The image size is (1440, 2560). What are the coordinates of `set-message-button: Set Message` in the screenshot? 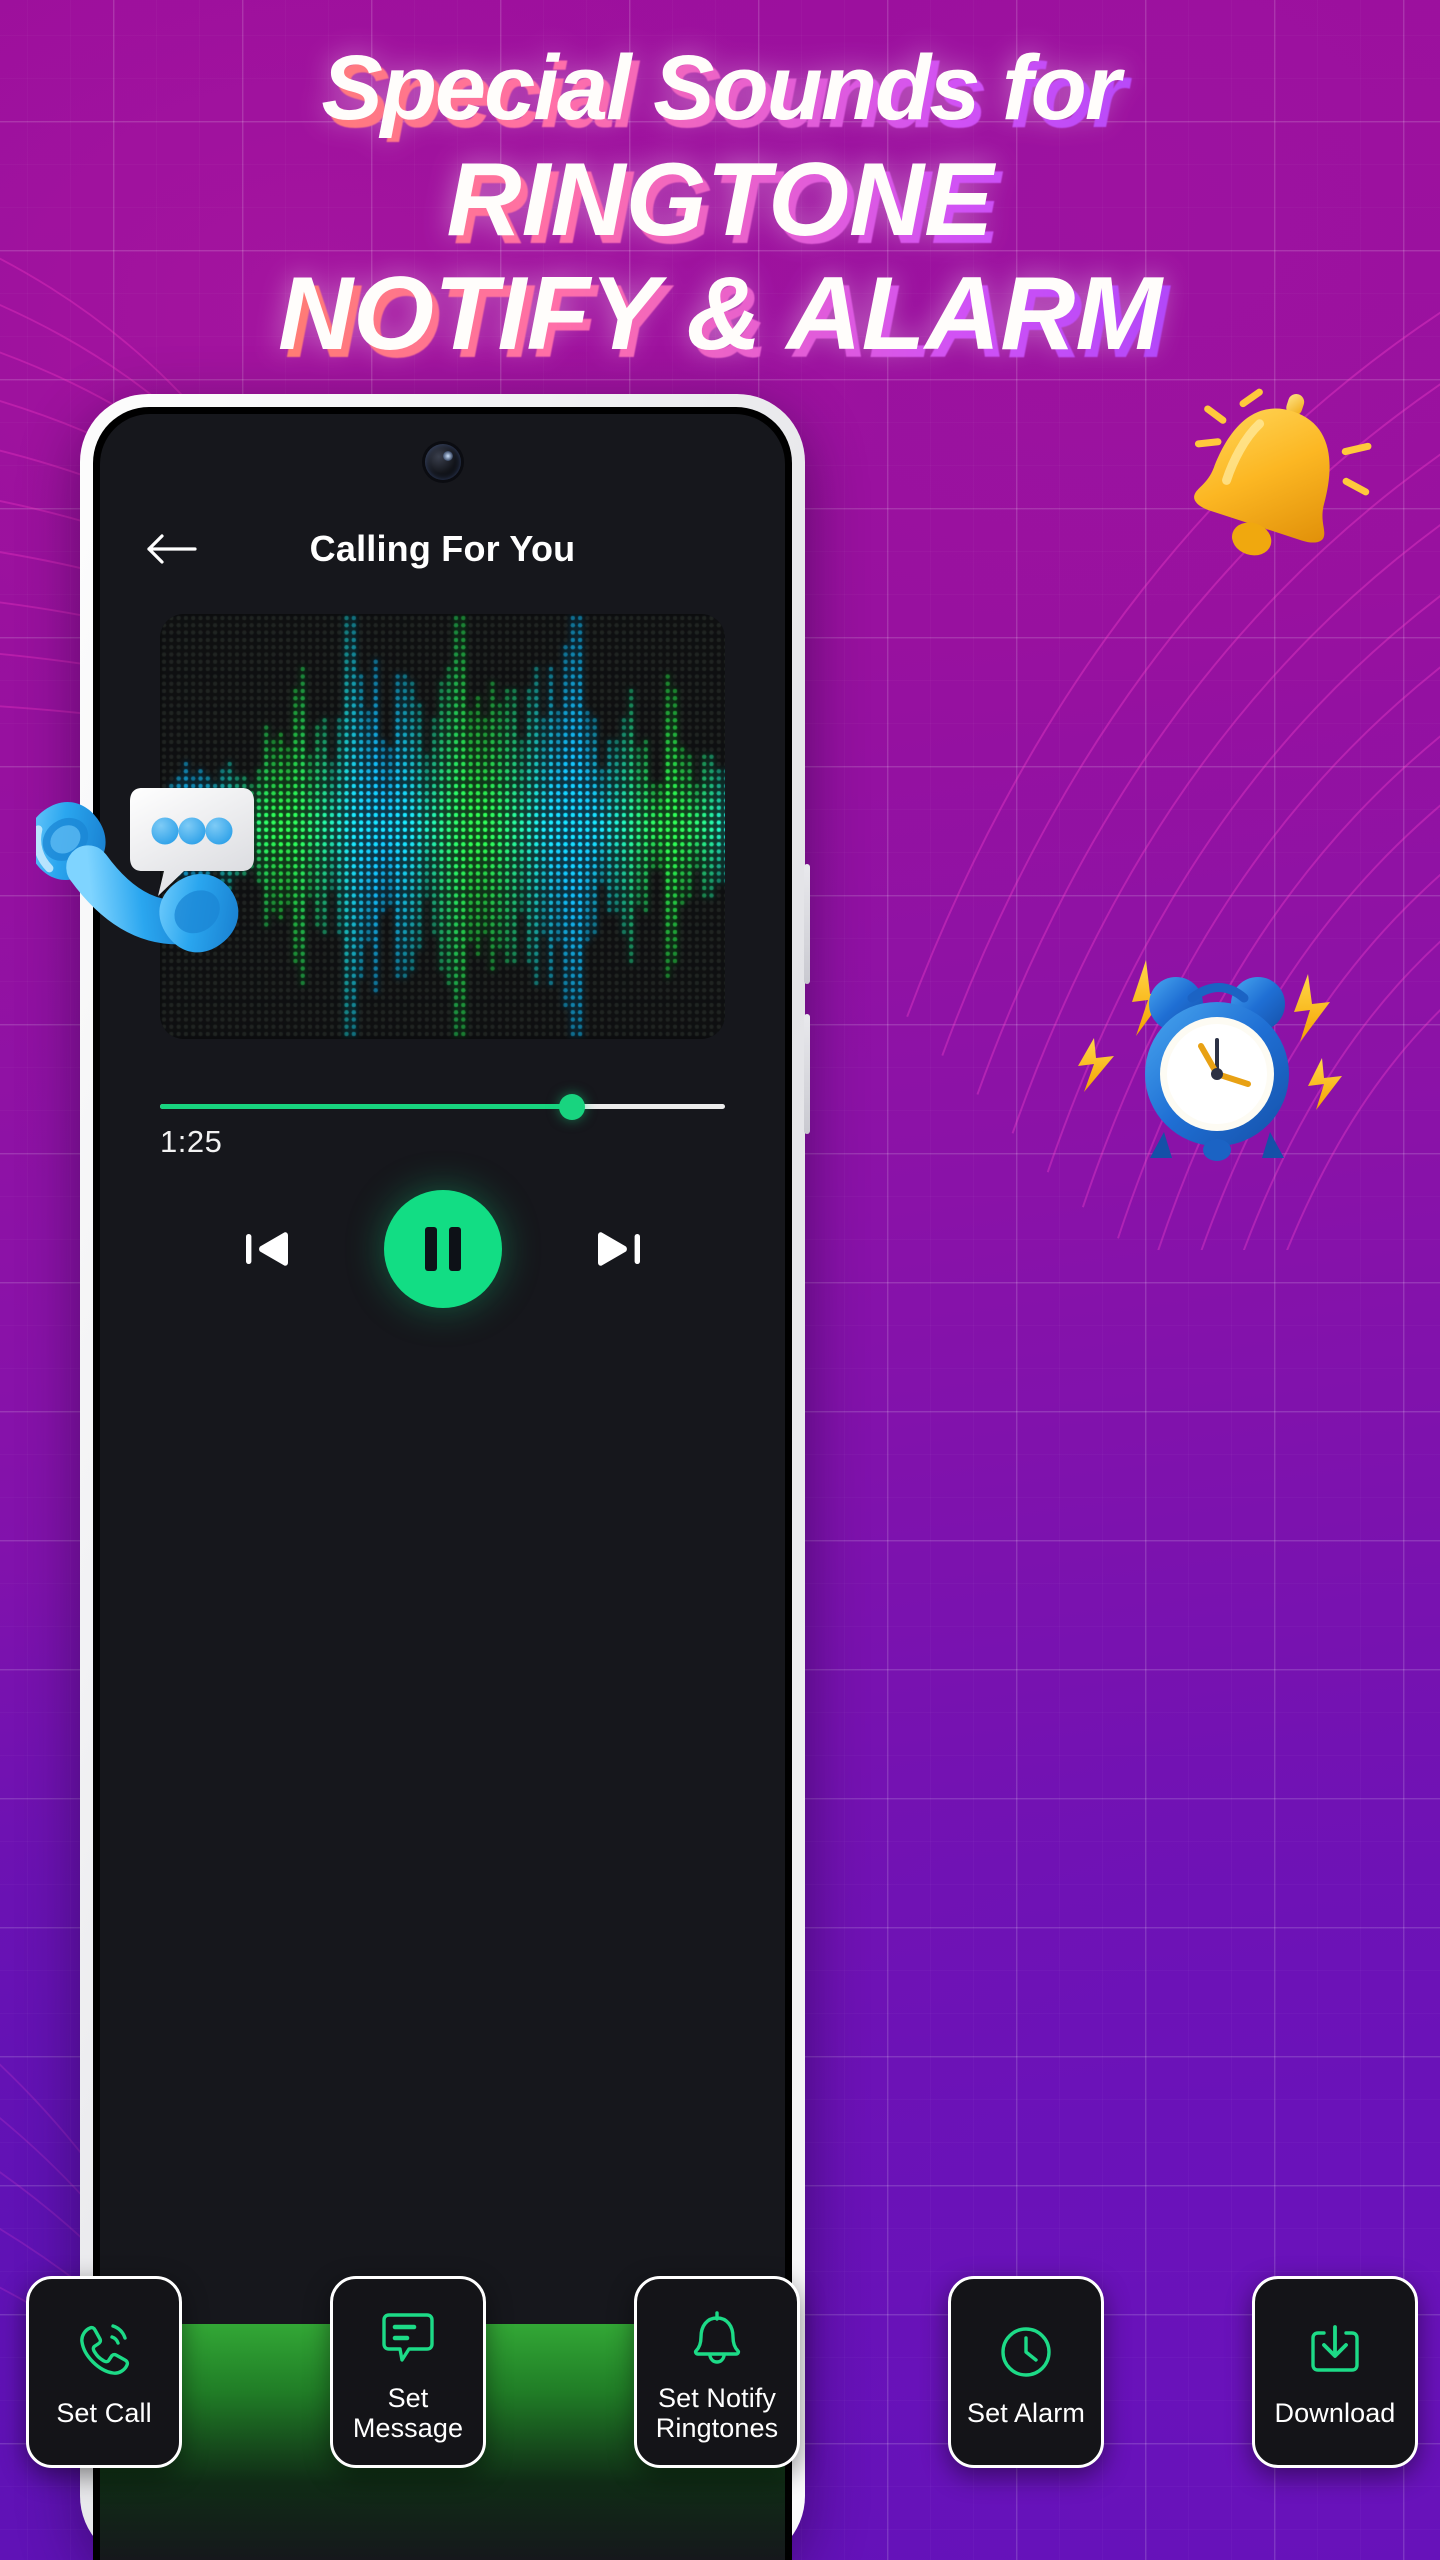 It's located at (408, 2372).